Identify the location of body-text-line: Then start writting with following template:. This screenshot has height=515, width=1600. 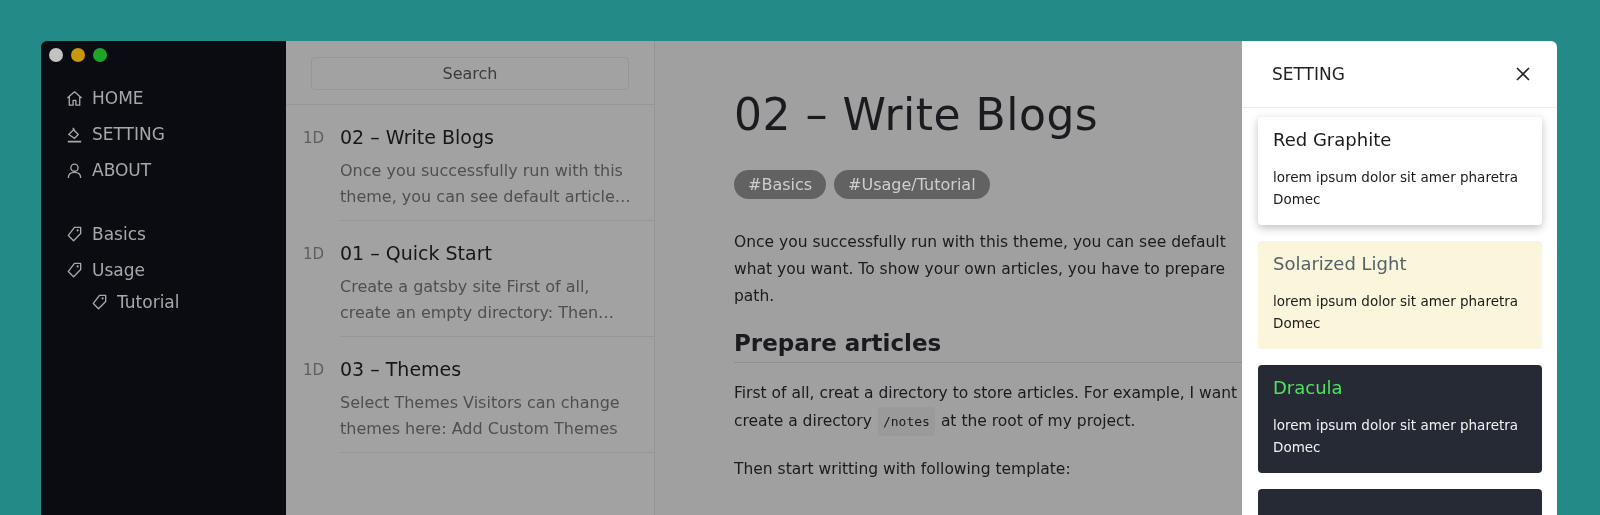
(903, 469).